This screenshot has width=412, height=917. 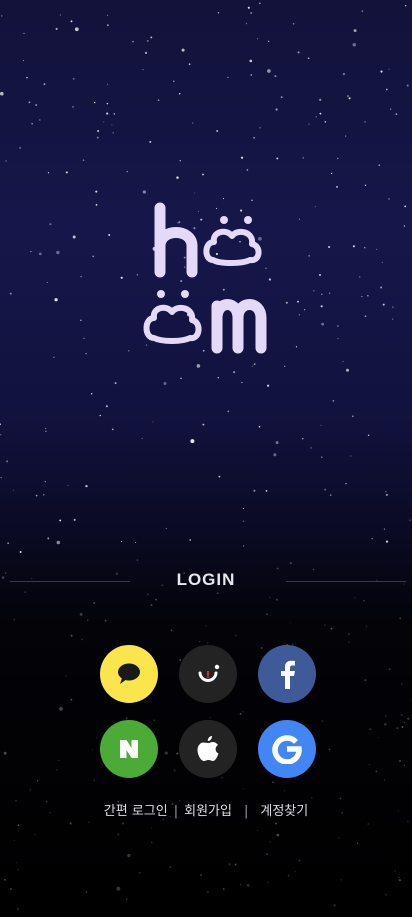 I want to click on kakao-login-button, so click(x=129, y=674).